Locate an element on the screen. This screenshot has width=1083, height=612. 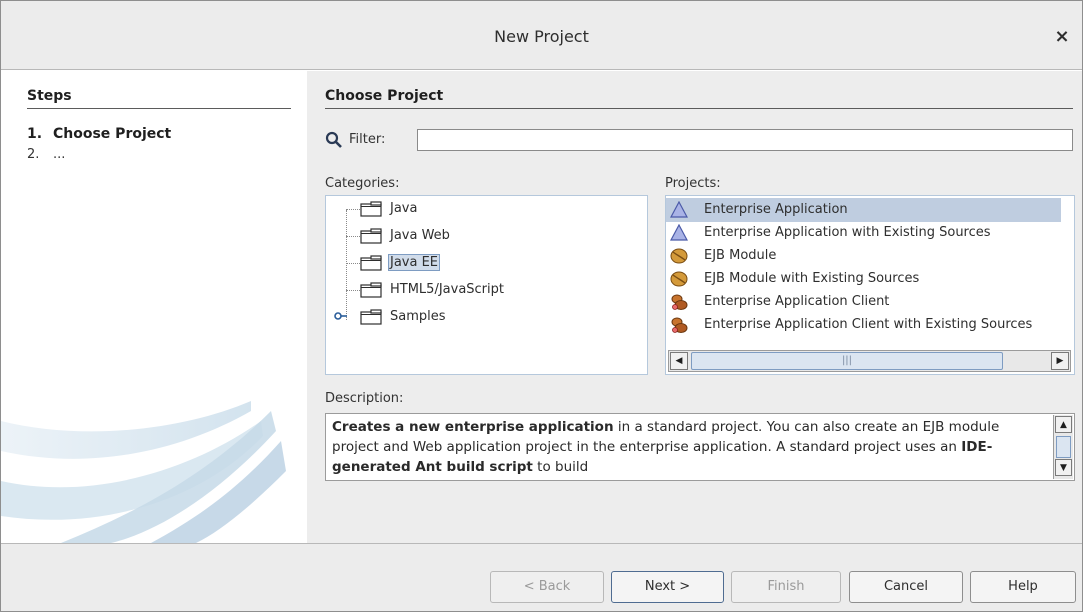
description-vertical-scrollbar: ▲ ▼ is located at coordinates (1063, 447).